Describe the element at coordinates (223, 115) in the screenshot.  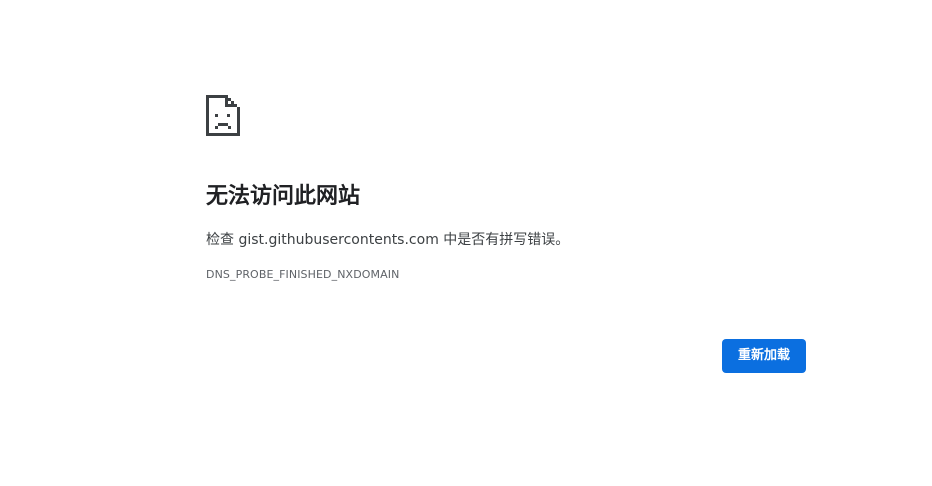
I see `sad-page-icon` at that location.